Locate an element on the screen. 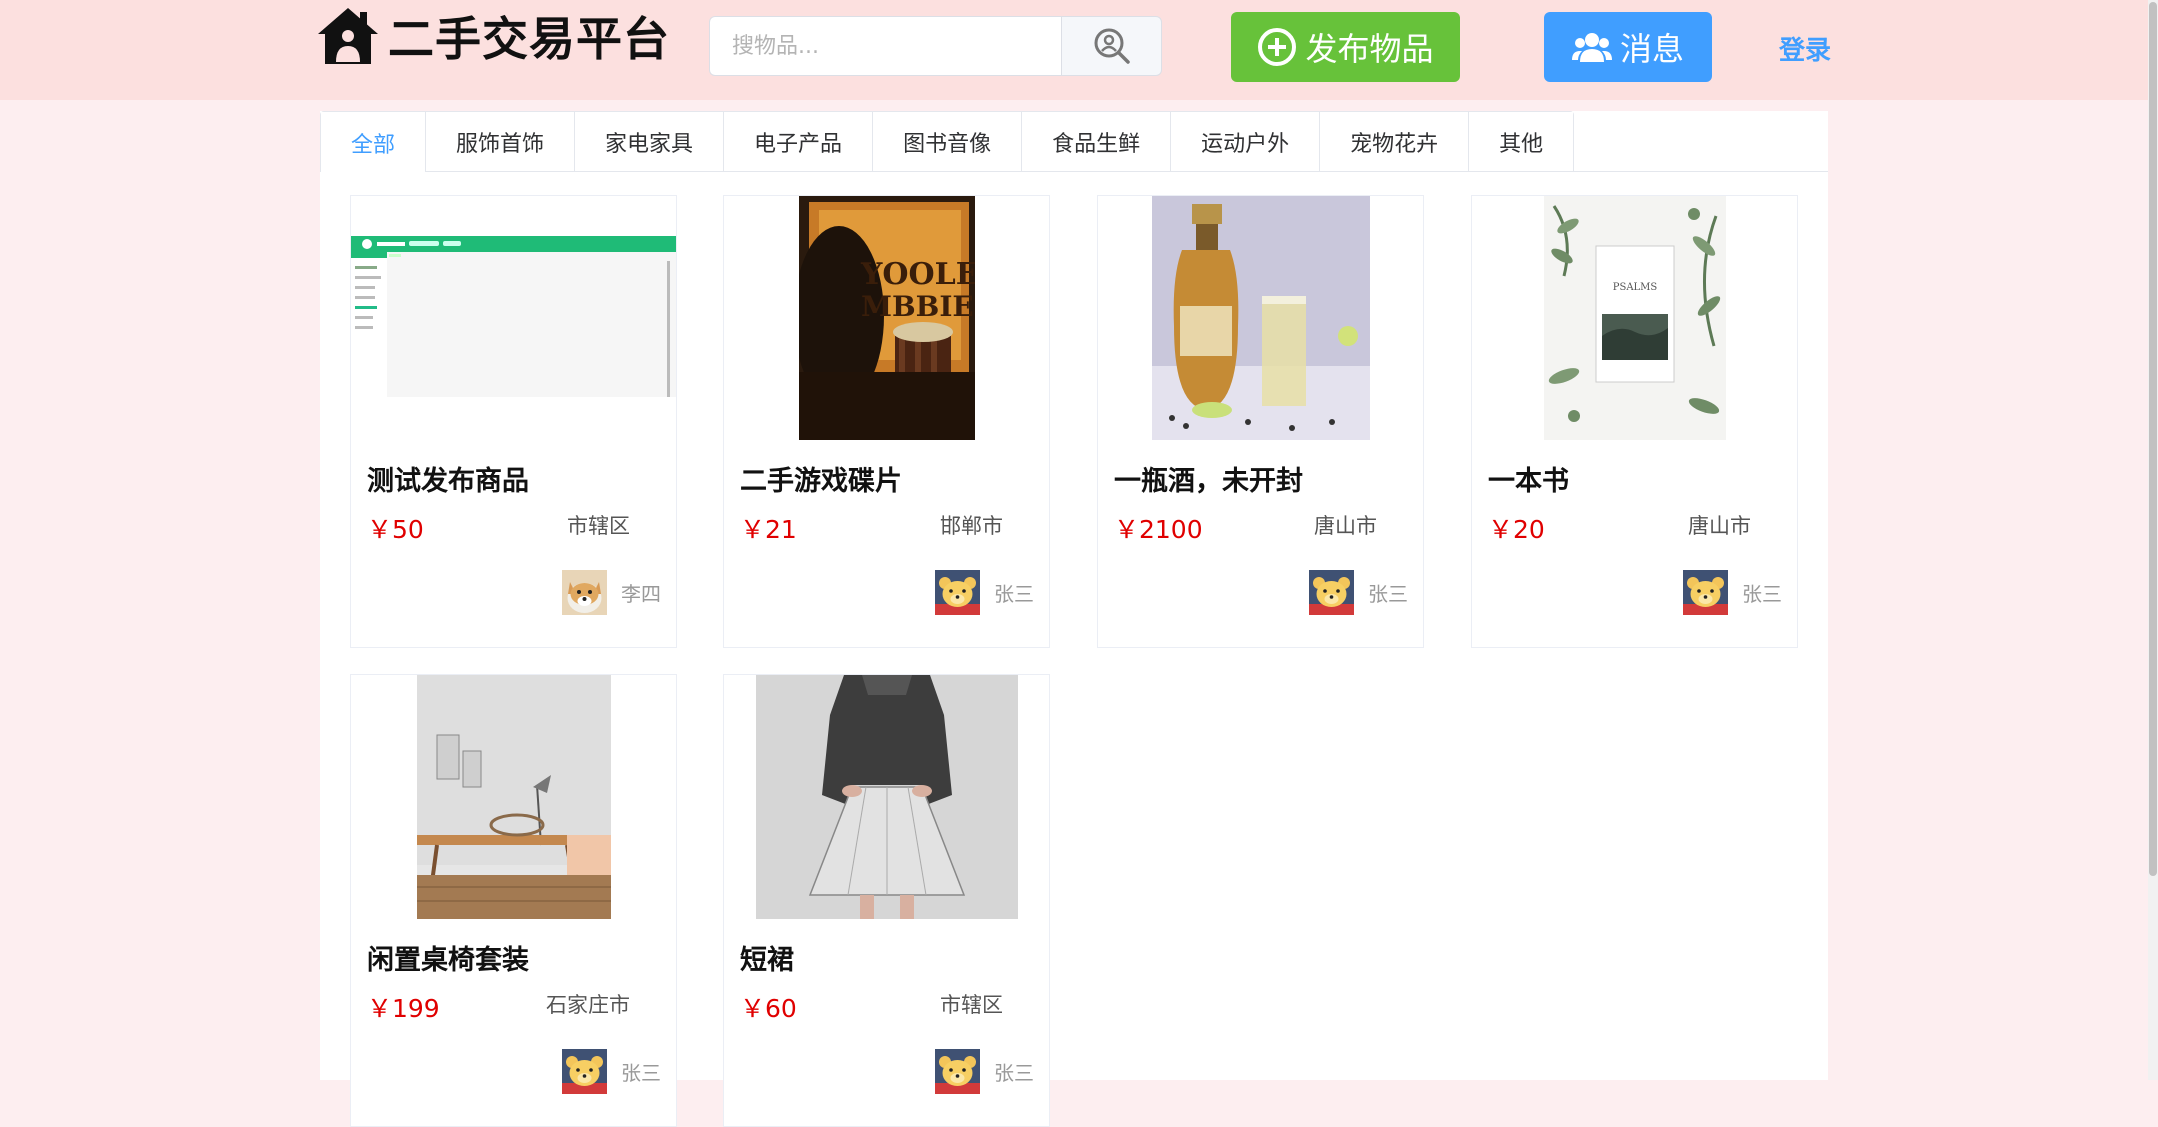 The width and height of the screenshot is (2158, 1127). svg-text: YOOLE is located at coordinates (917, 274).